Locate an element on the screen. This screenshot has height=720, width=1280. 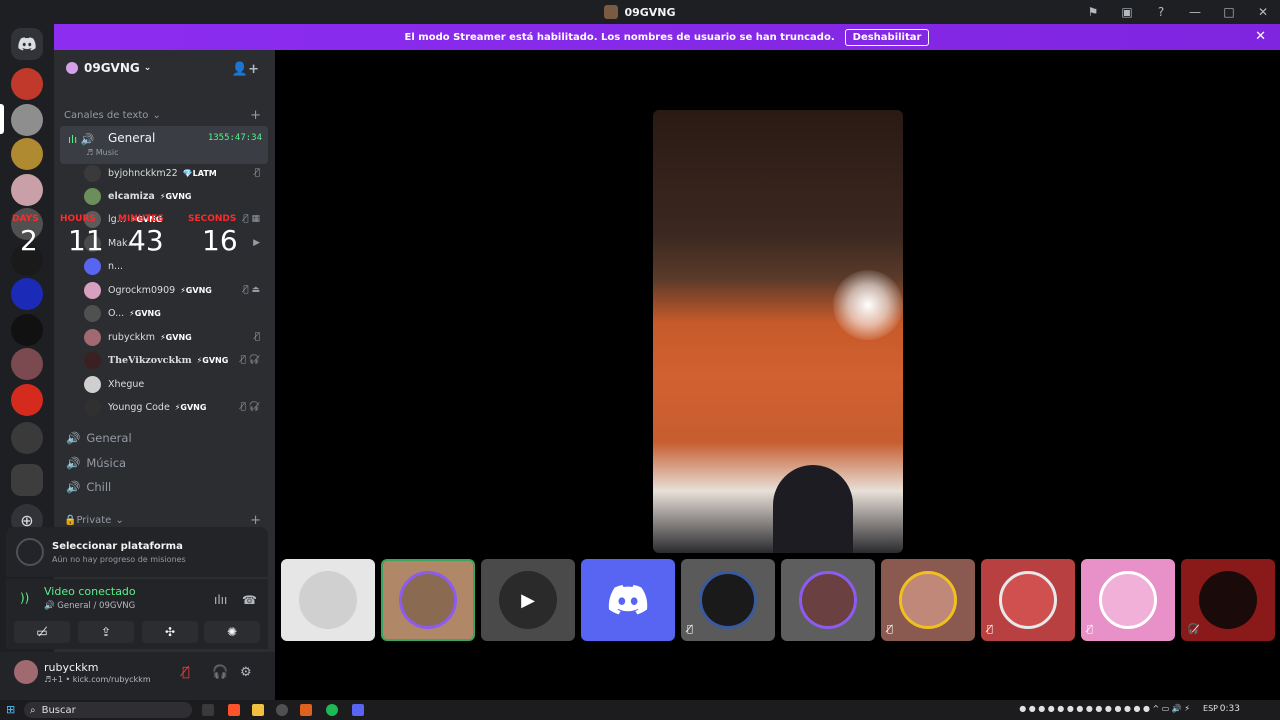
voice-channel: 🔊 Chill is located at coordinates (166, 487).